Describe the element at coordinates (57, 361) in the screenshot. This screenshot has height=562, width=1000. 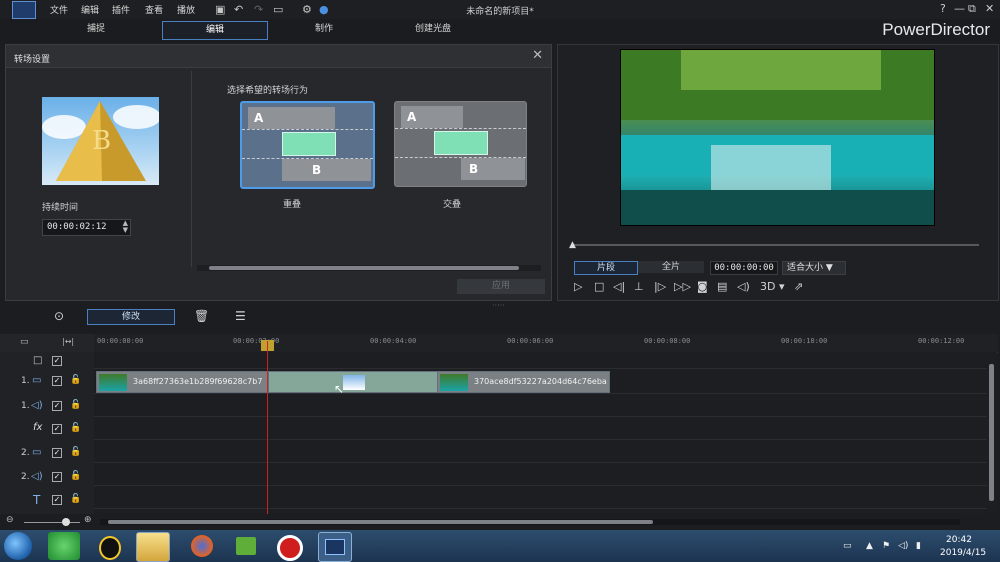
I see `all-tracks-checkbox: ✓` at that location.